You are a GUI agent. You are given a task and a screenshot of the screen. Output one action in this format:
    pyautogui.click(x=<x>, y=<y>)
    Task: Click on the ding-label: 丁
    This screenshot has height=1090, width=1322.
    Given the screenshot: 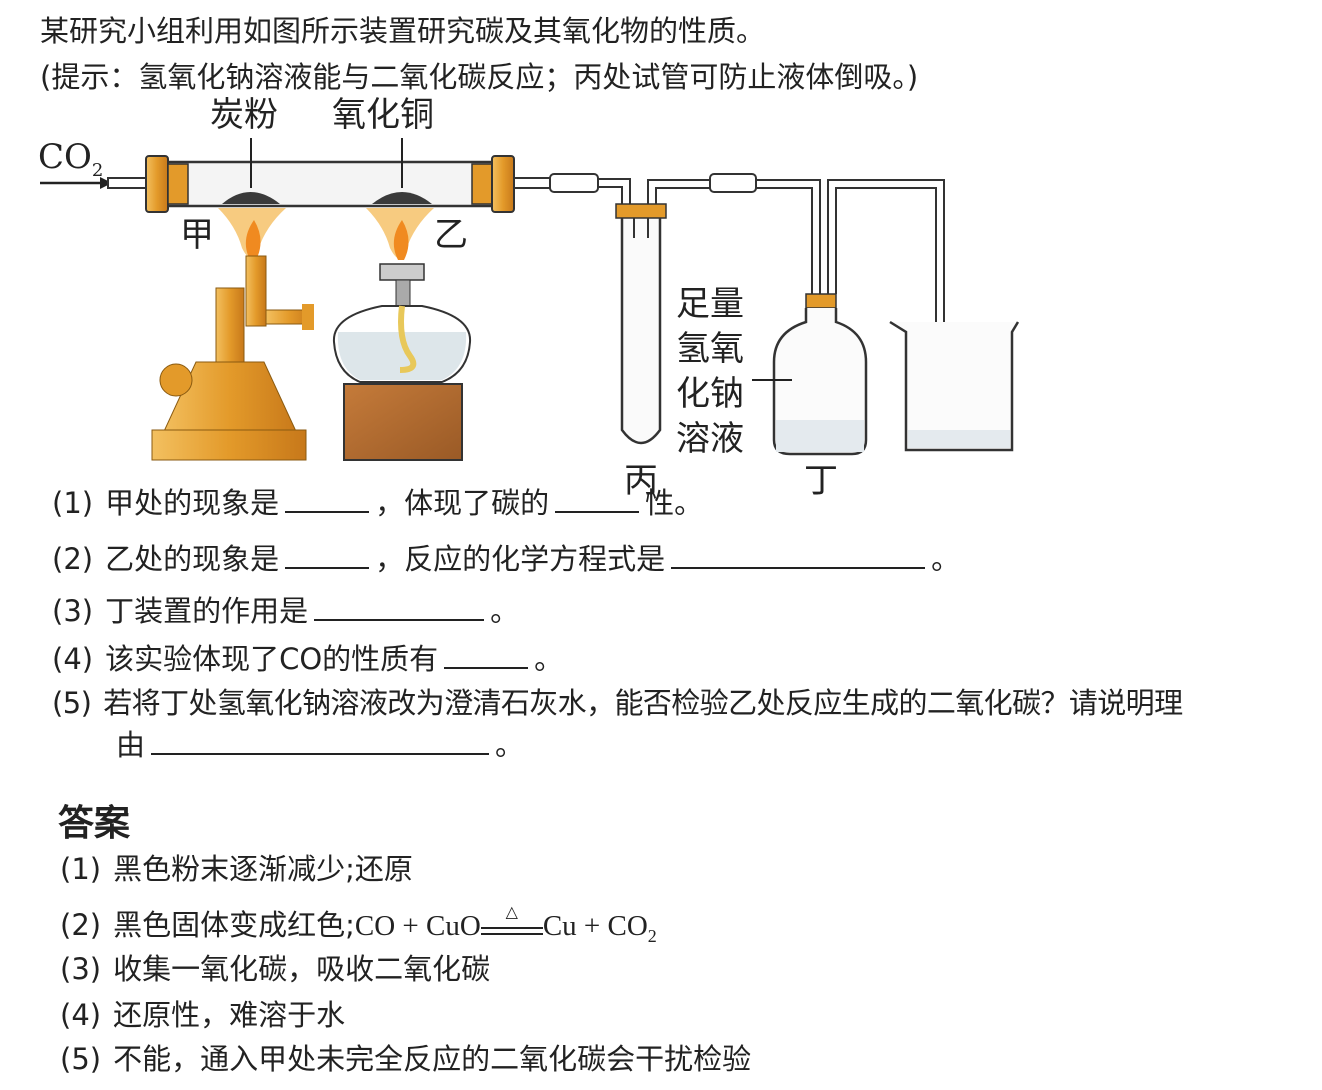 What is the action you would take?
    pyautogui.click(x=821, y=481)
    